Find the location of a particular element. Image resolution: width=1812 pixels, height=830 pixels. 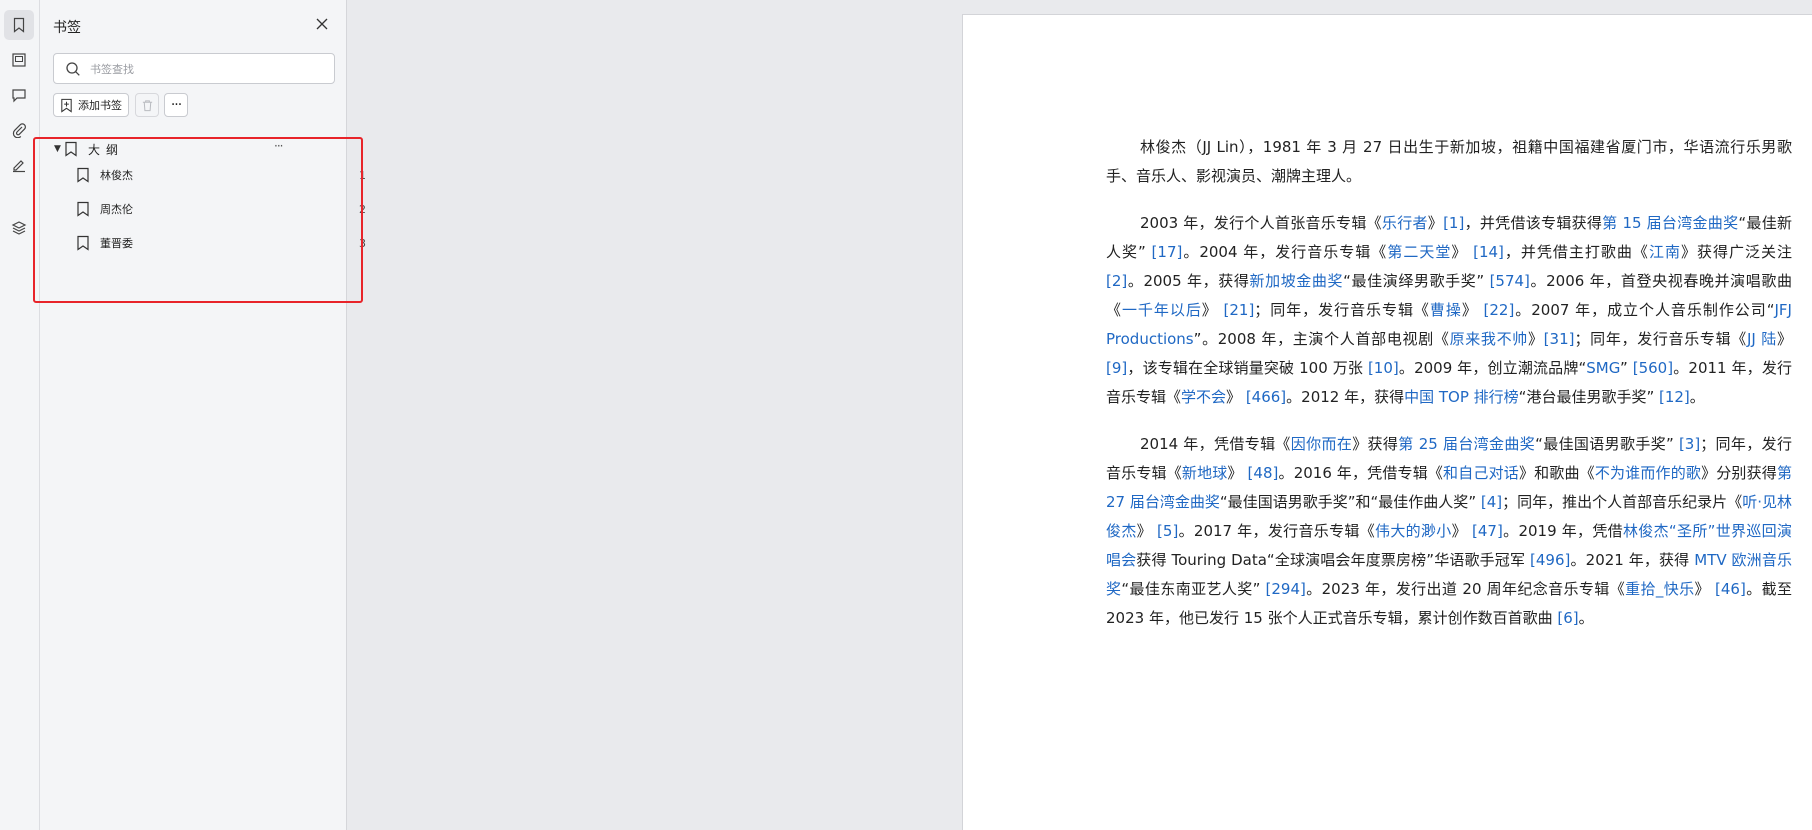

citation-link: [496] is located at coordinates (1550, 560).